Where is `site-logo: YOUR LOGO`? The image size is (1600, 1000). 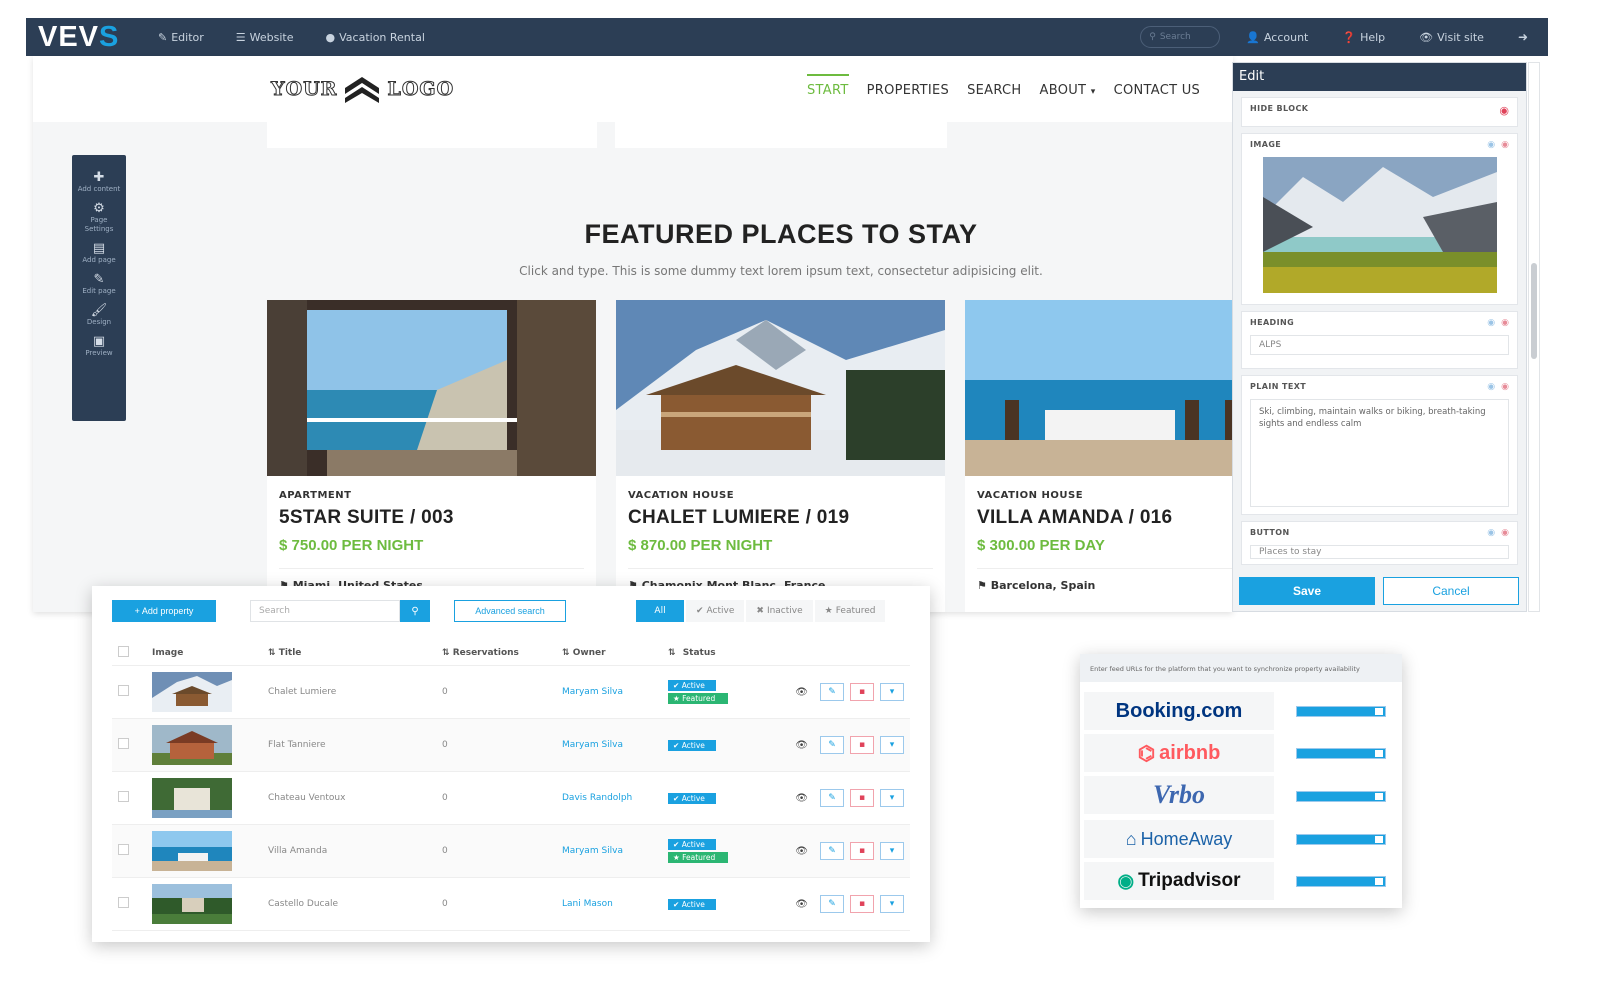 site-logo: YOUR LOGO is located at coordinates (362, 89).